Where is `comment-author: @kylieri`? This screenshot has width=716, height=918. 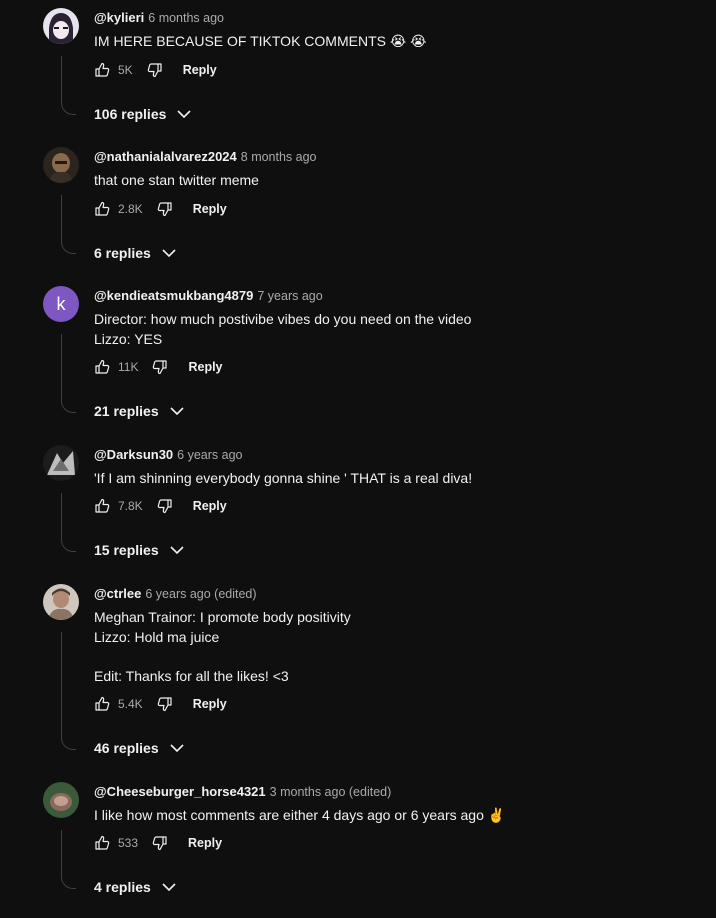
comment-author: @kylieri is located at coordinates (119, 17).